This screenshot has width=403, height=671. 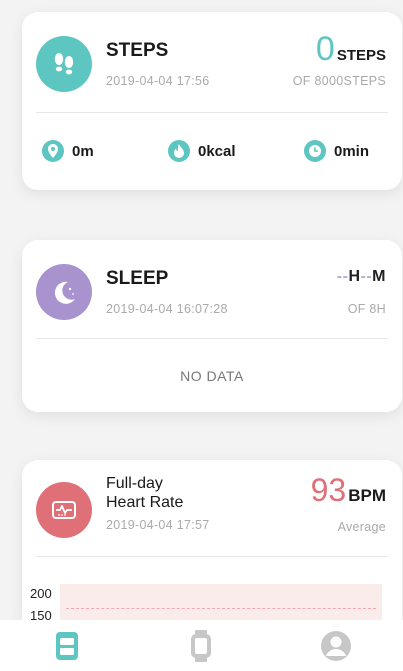 I want to click on heart-rate-number: 93, so click(x=328, y=490).